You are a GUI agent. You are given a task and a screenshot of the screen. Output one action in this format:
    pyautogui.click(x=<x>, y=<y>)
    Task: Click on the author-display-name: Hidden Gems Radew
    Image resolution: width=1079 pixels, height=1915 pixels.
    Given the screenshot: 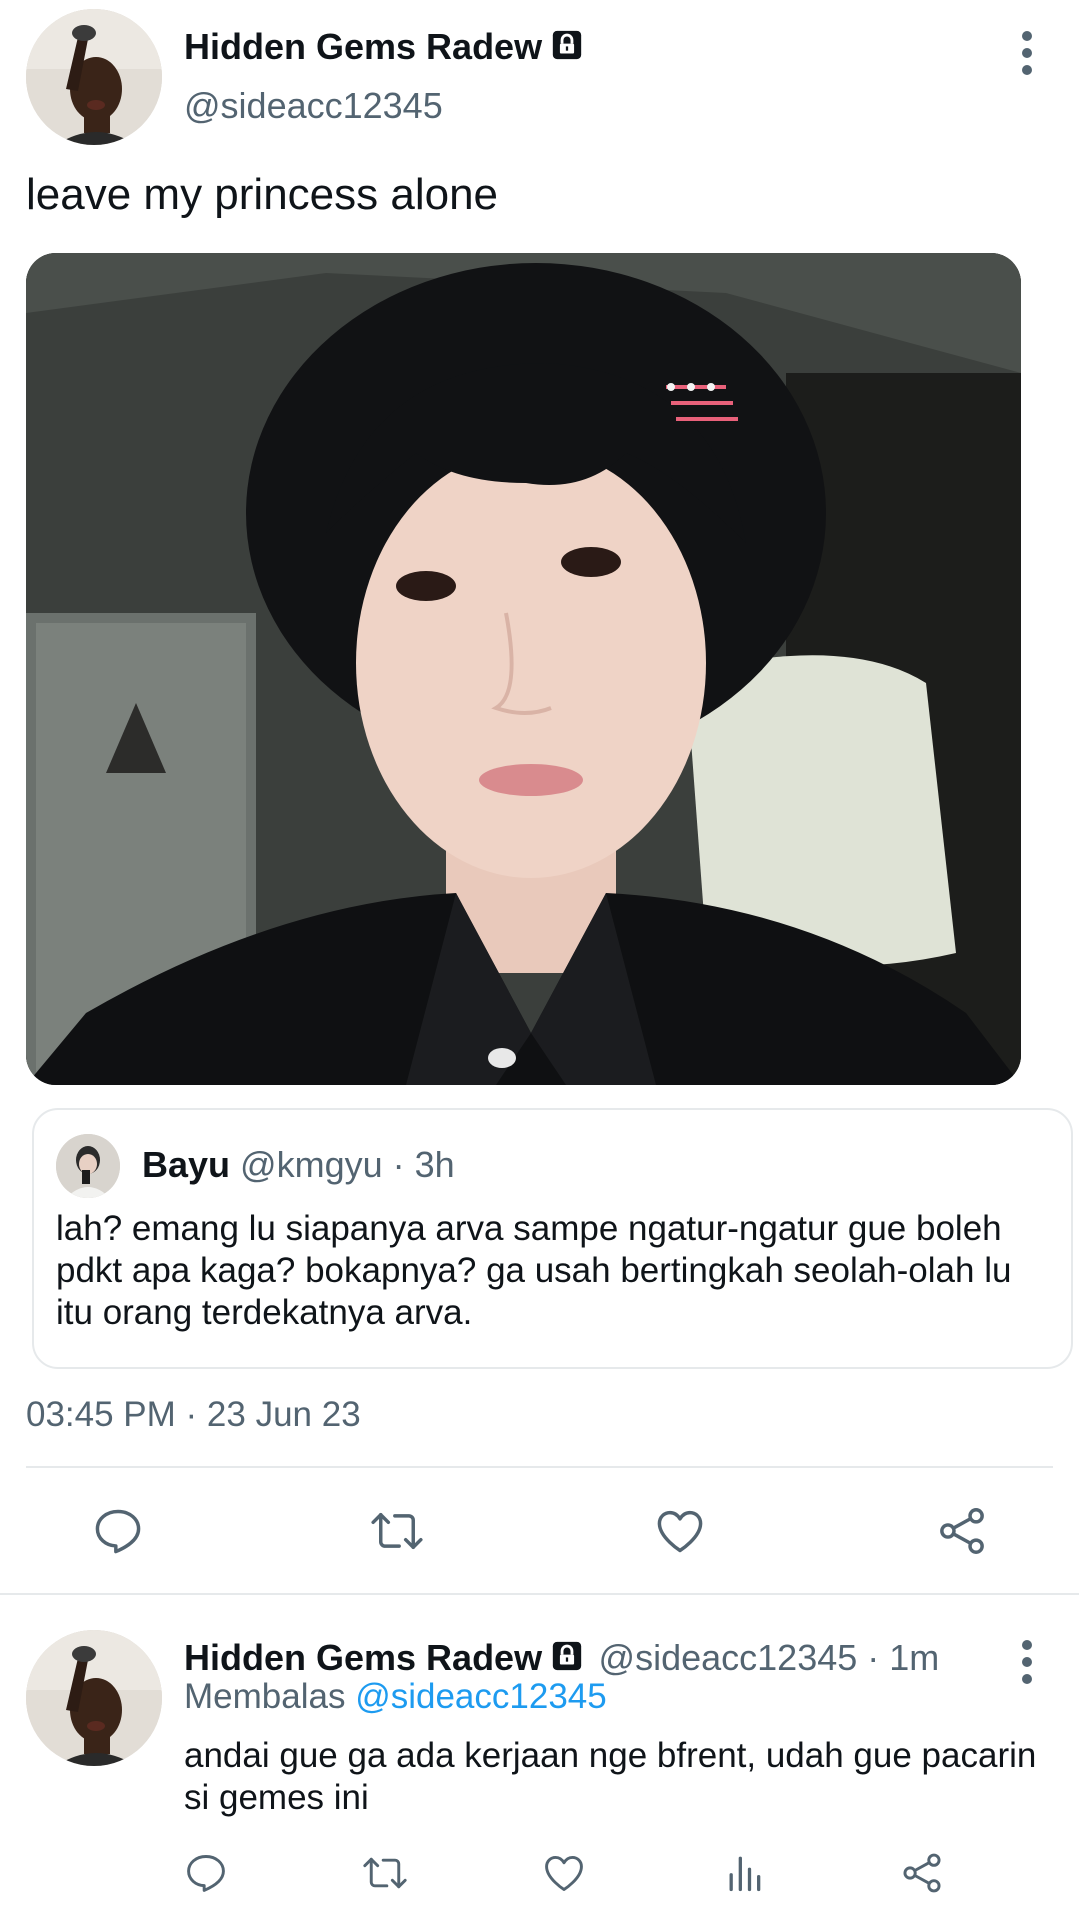 What is the action you would take?
    pyautogui.click(x=384, y=47)
    